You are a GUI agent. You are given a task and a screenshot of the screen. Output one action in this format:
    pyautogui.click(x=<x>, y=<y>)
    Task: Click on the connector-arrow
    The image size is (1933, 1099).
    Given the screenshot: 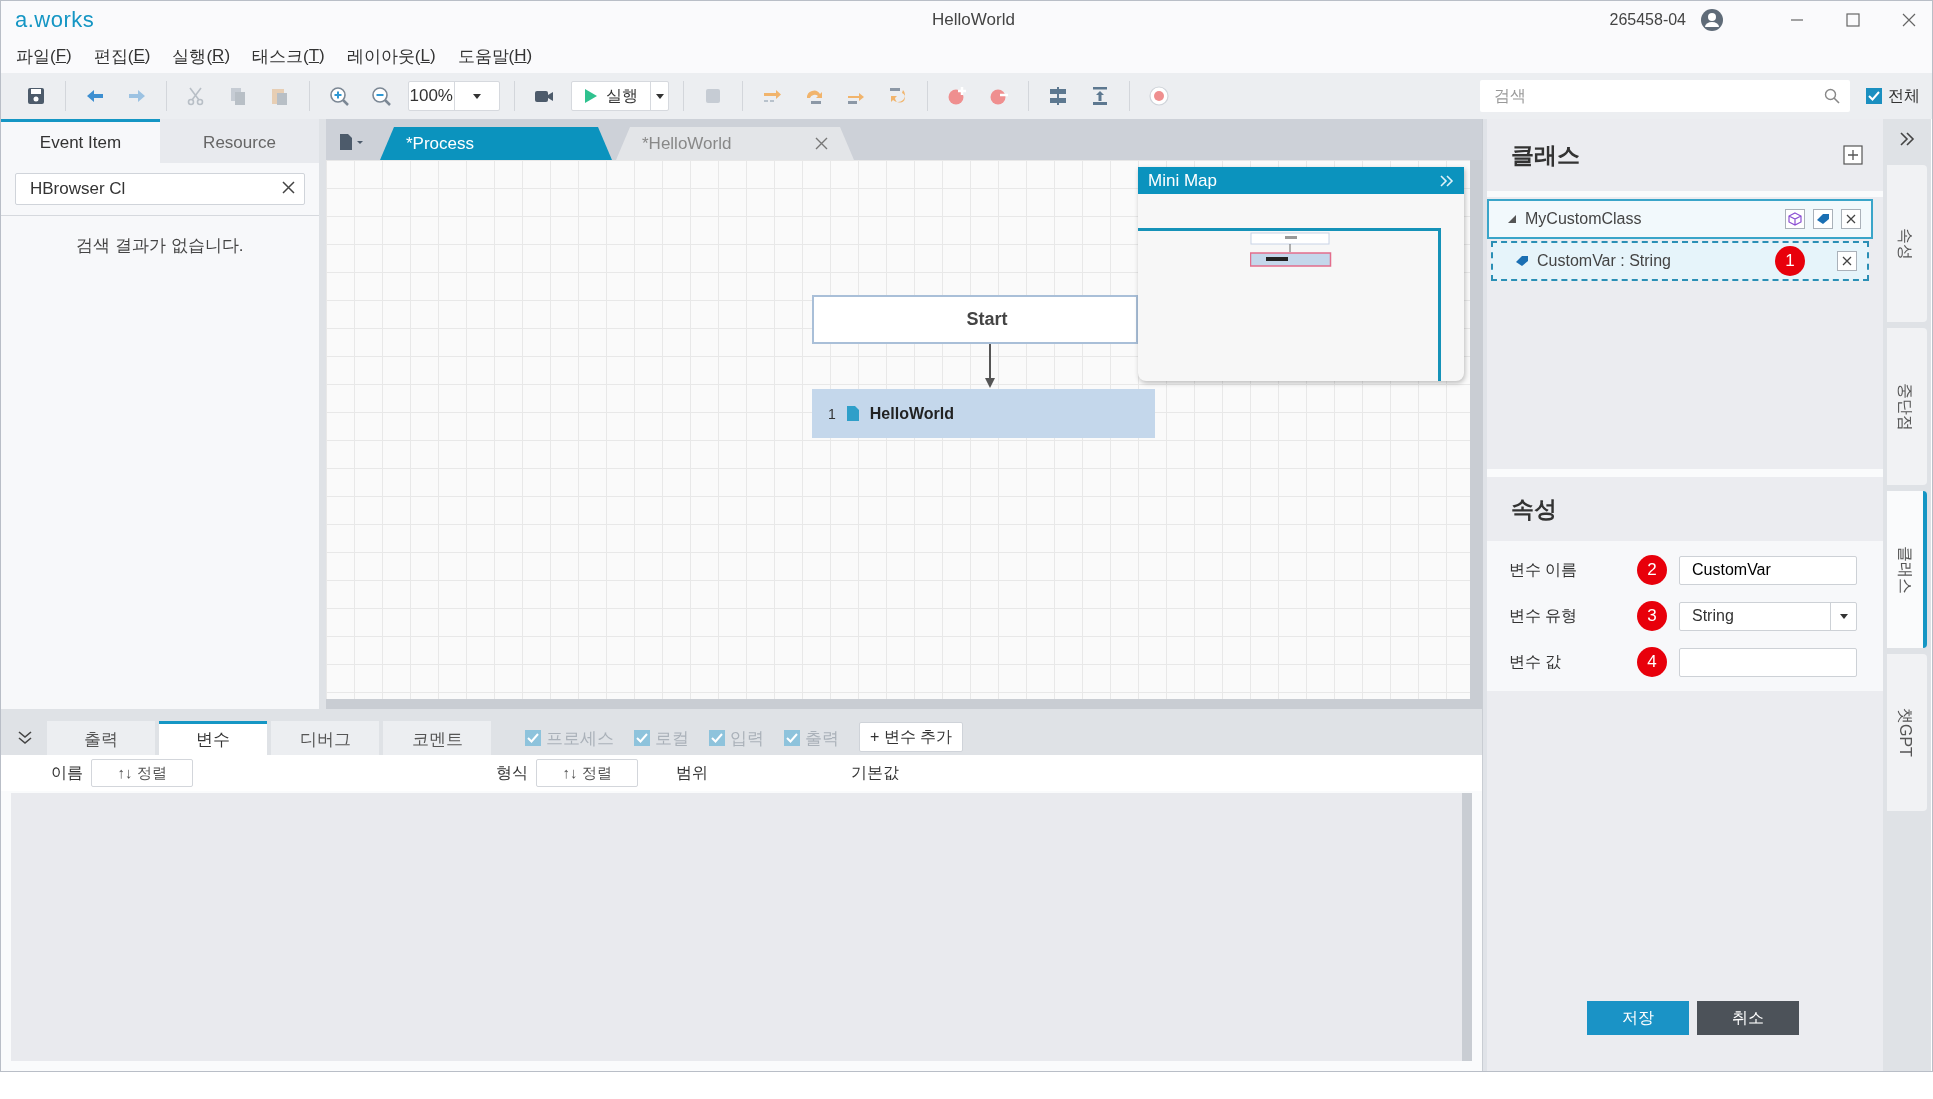 What is the action you would take?
    pyautogui.click(x=990, y=366)
    